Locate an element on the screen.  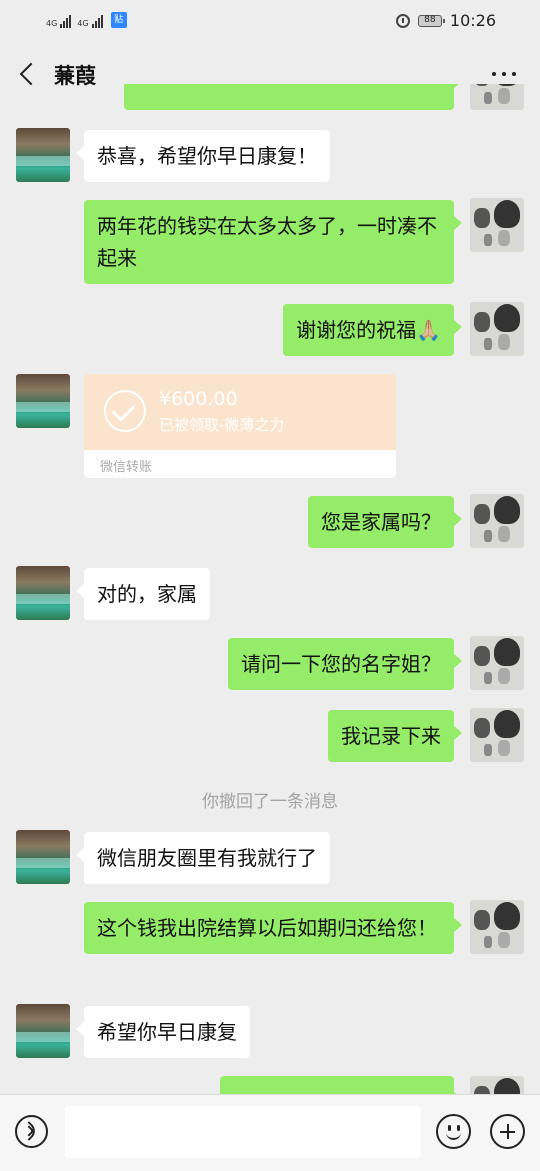
plus-icon is located at coordinates (507, 1131).